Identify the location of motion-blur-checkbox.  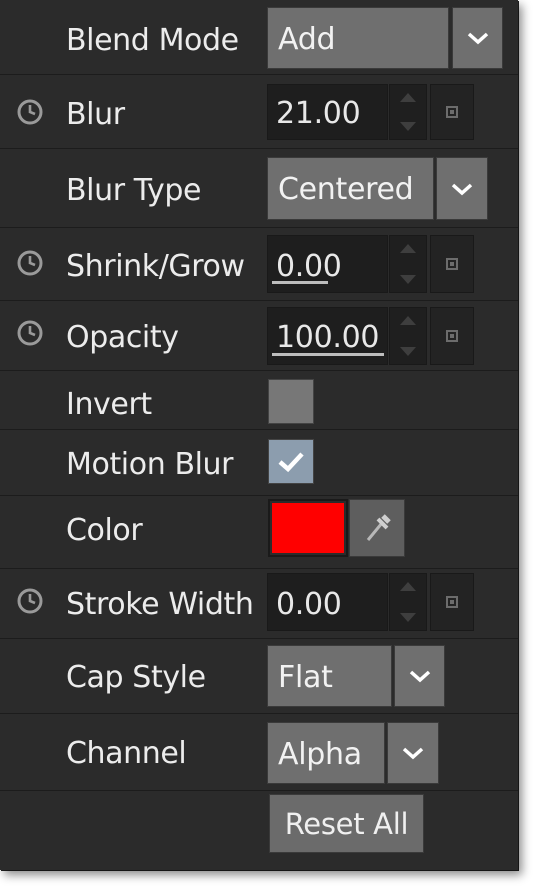
(291, 461).